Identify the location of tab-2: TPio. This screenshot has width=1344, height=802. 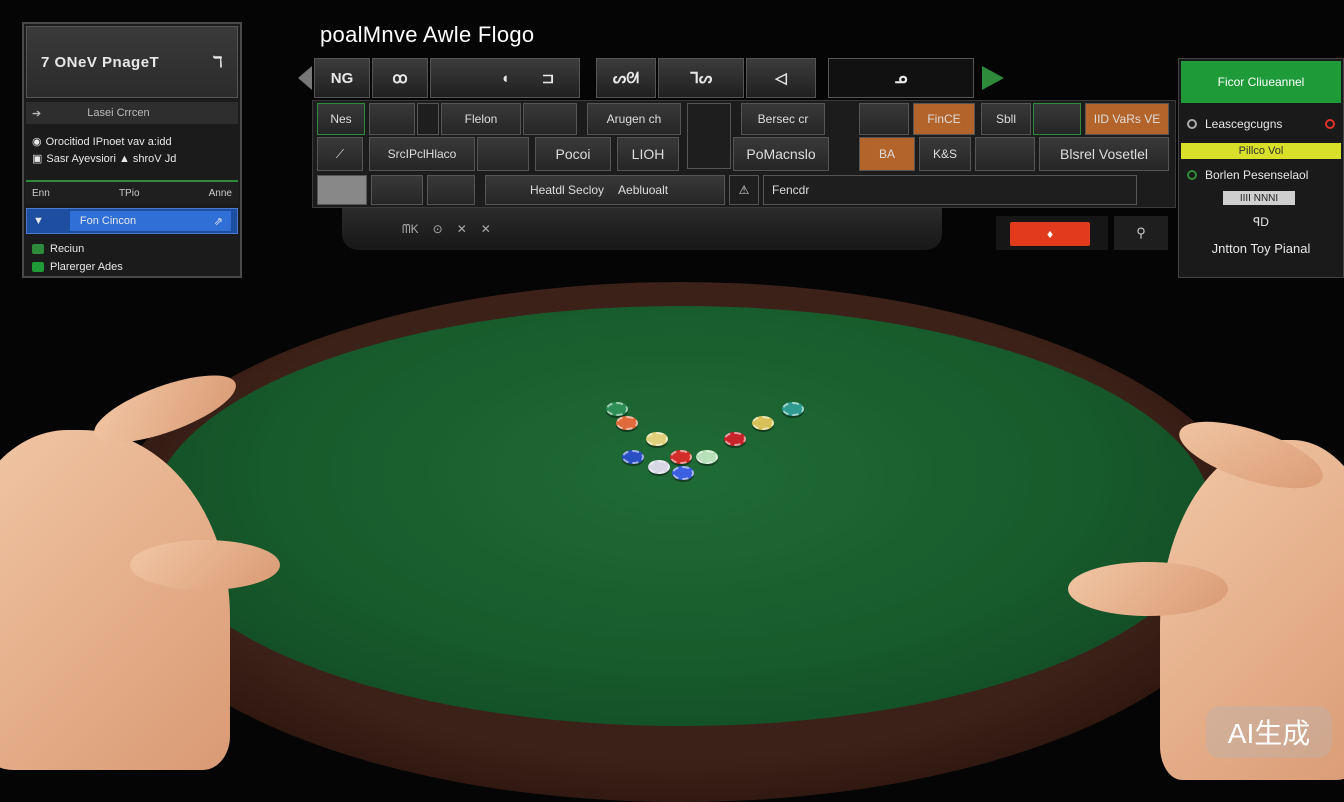
(129, 193).